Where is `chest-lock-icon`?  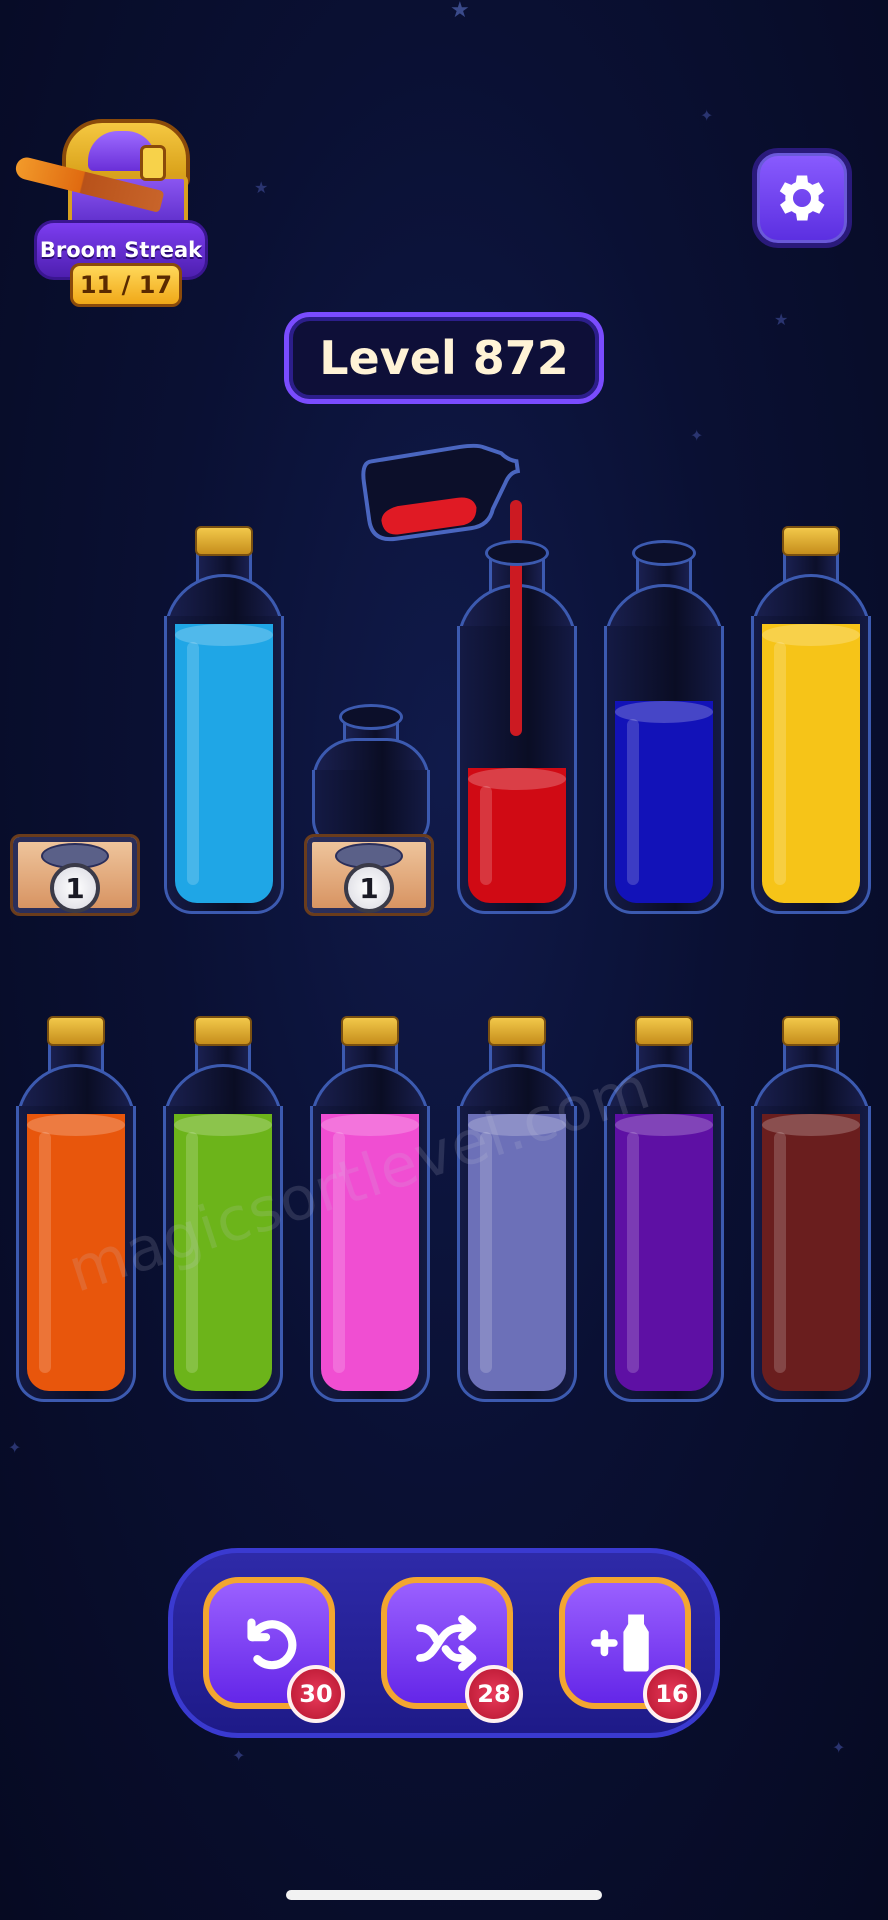
chest-lock-icon is located at coordinates (153, 163).